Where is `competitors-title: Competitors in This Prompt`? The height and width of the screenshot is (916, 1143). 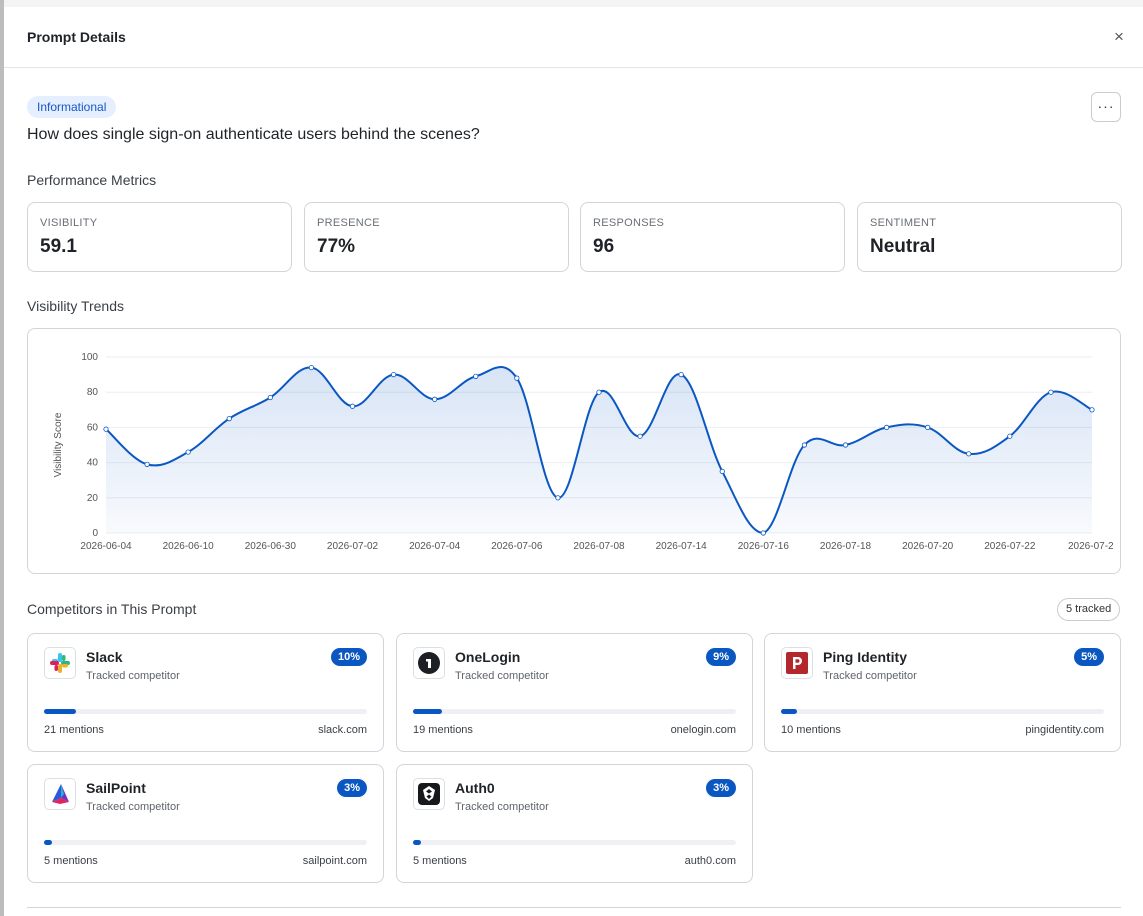 competitors-title: Competitors in This Prompt is located at coordinates (112, 609).